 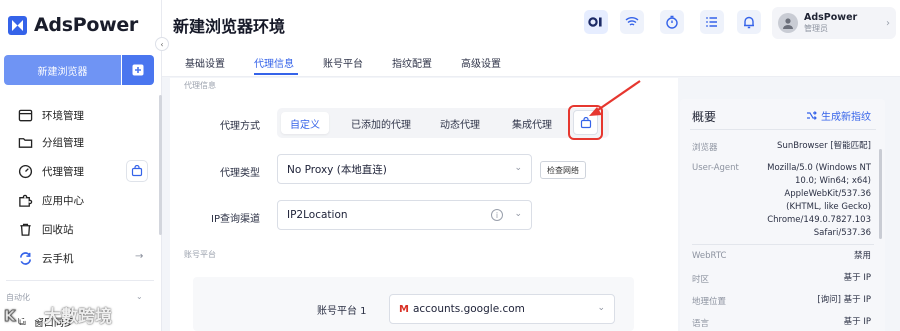 What do you see at coordinates (460, 123) in the screenshot?
I see `proxy-method-dynamic: 动态代理` at bounding box center [460, 123].